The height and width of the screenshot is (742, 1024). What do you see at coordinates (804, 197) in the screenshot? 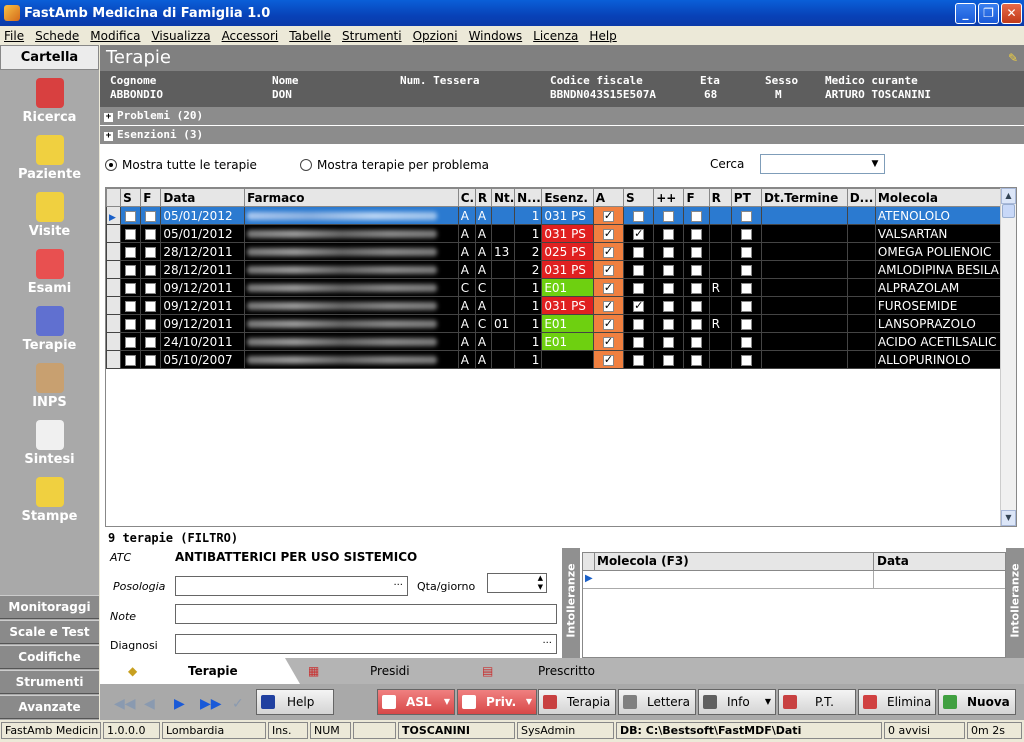
I see `col-dt-termine: Dt.Termine` at bounding box center [804, 197].